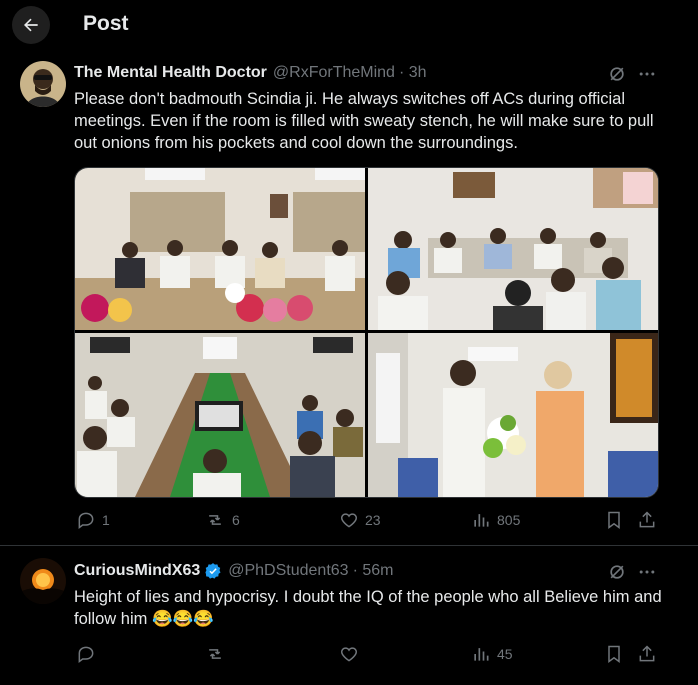  I want to click on reply-button: 1, so click(93, 520).